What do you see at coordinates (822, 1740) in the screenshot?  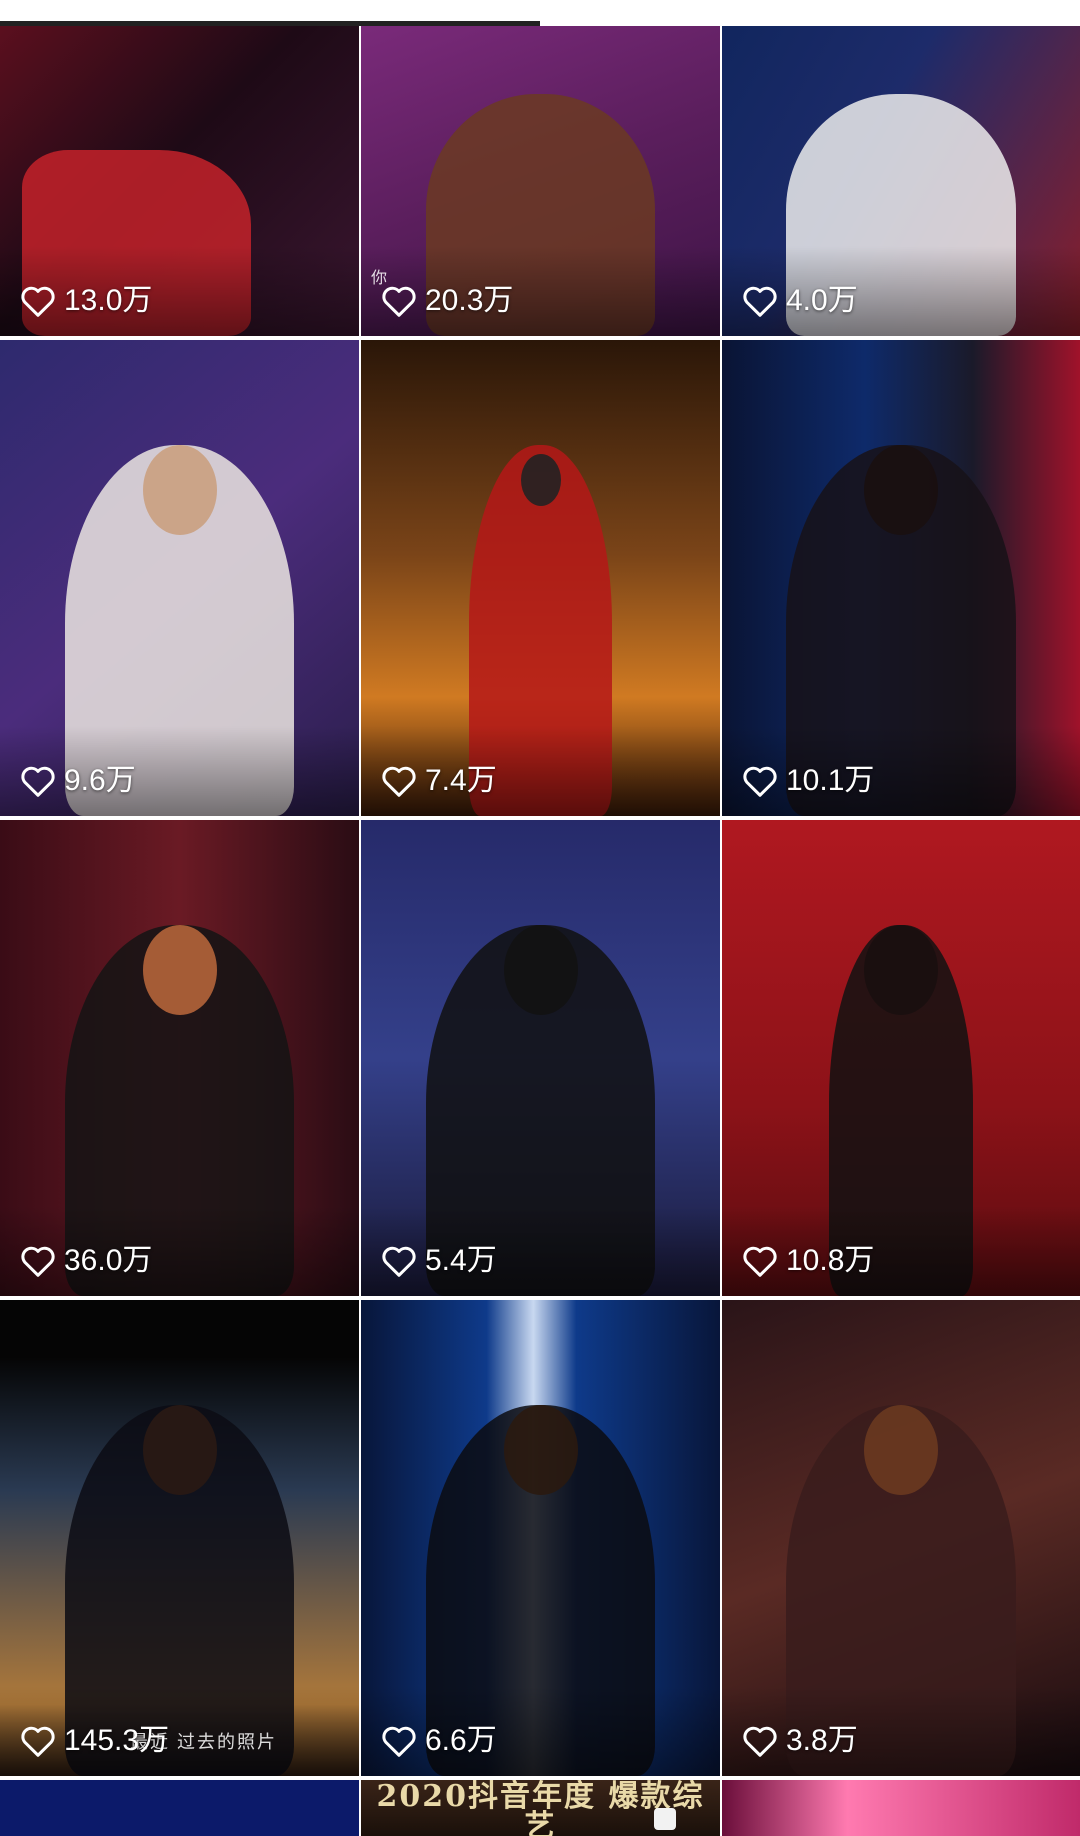 I see `like-count-text: 3.8万` at bounding box center [822, 1740].